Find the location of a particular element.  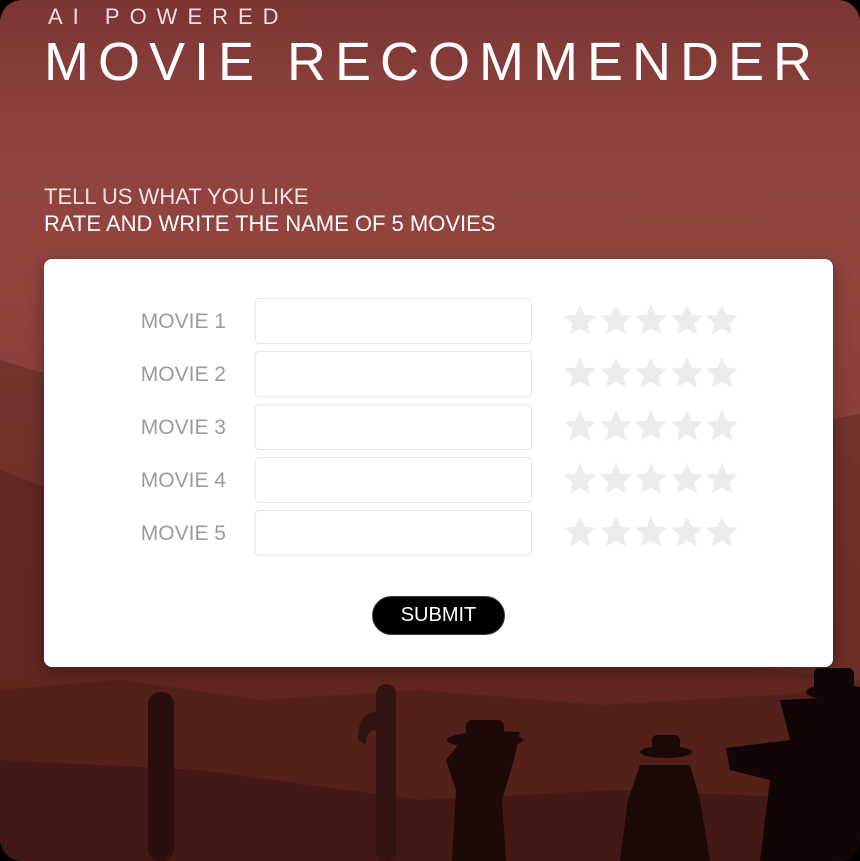

movie-row: MOVIE 2 is located at coordinates (438, 374).